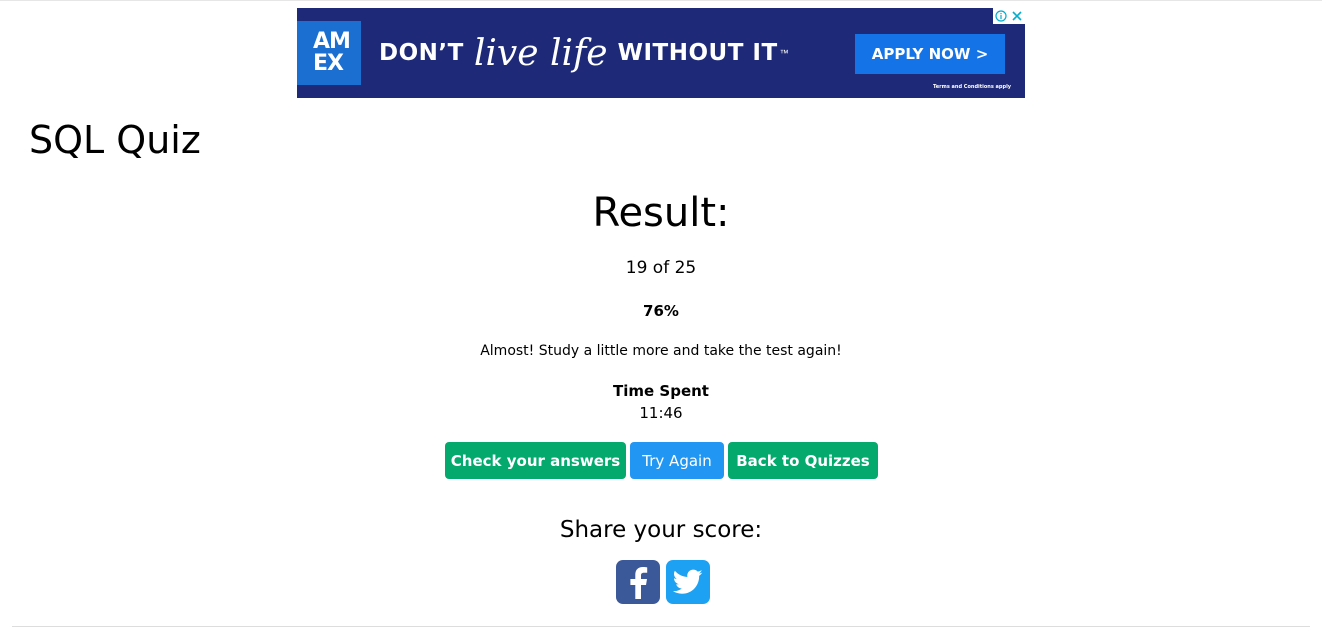 The image size is (1322, 638). I want to click on top-divider, so click(661, 0).